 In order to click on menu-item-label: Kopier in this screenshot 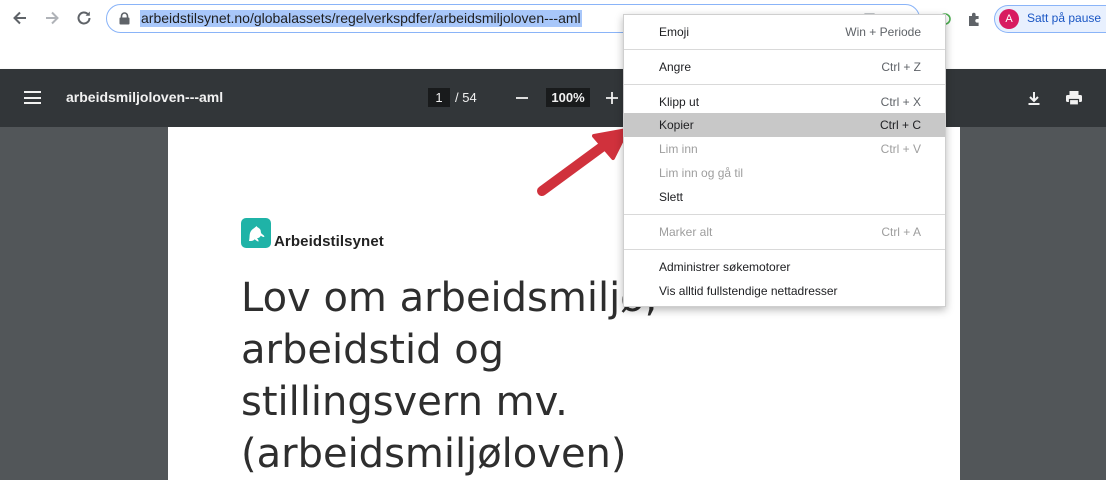, I will do `click(676, 125)`.